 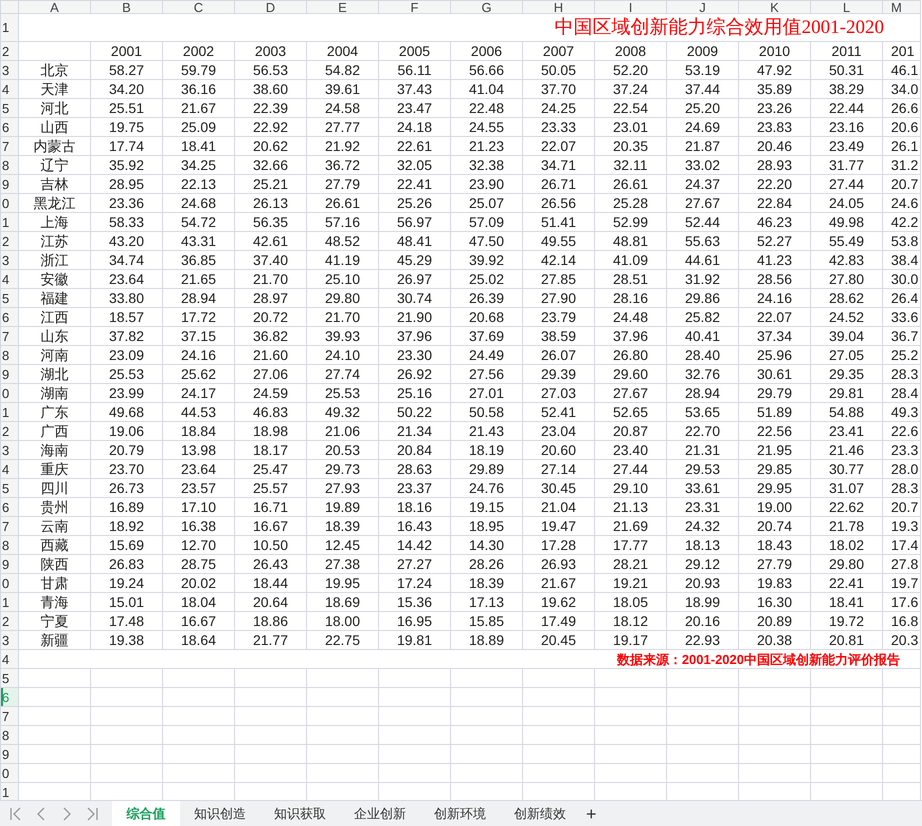 I want to click on value-cell: 21.70, so click(x=342, y=317).